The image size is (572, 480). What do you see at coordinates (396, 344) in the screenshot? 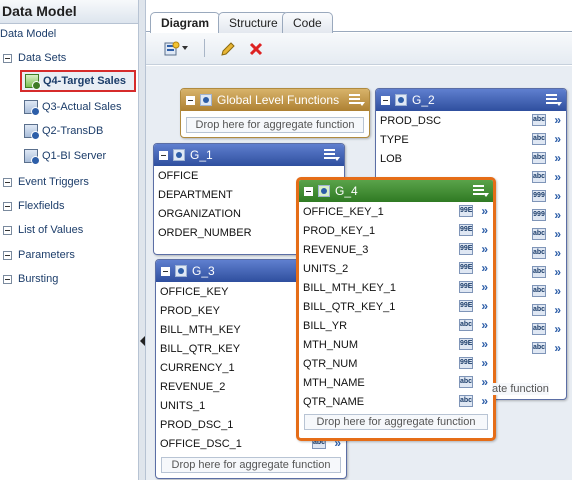
I see `field-row: MTH_NUM 99E »` at bounding box center [396, 344].